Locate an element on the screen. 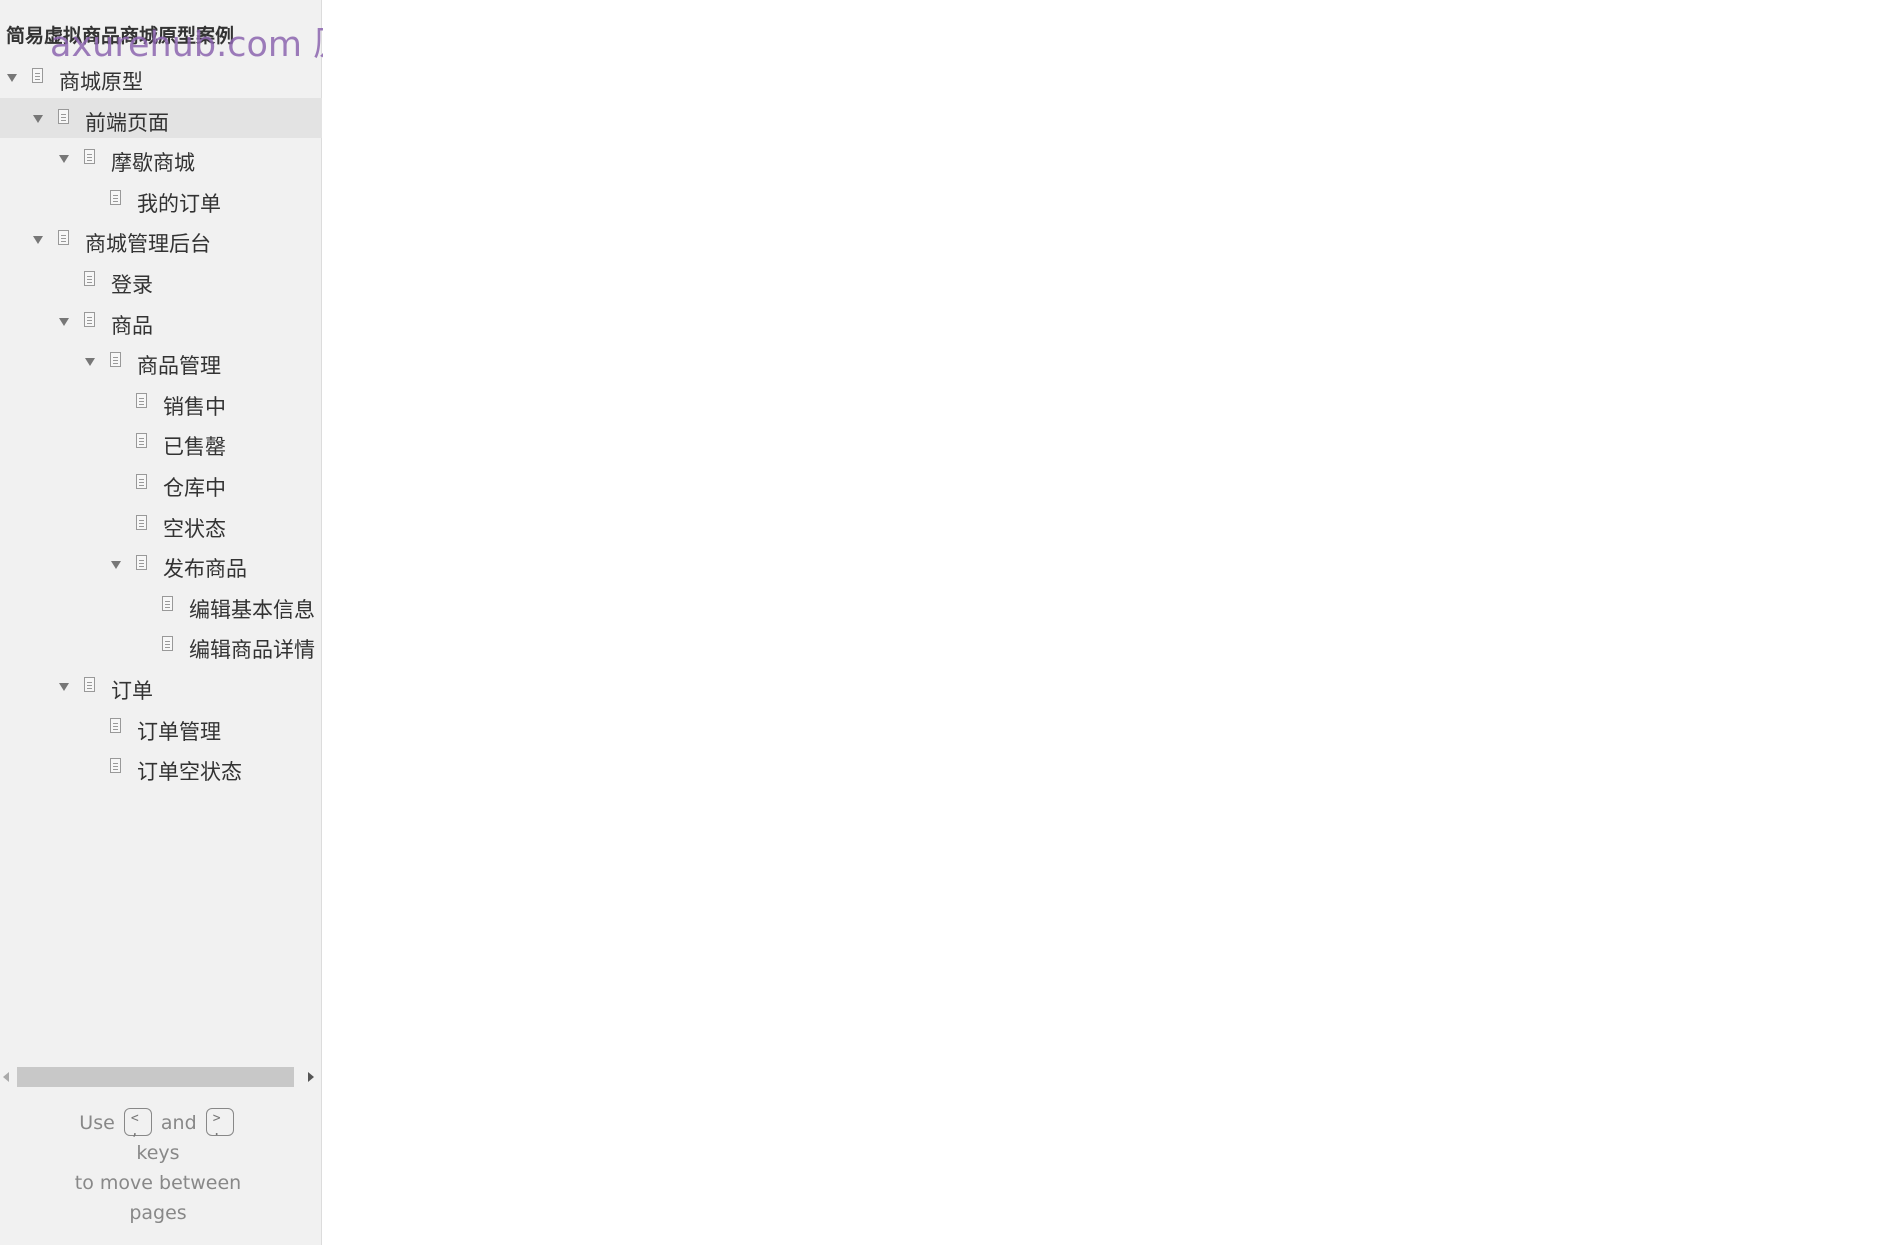 This screenshot has width=1893, height=1245. tree-item-label: 商城管理后台 is located at coordinates (148, 244).